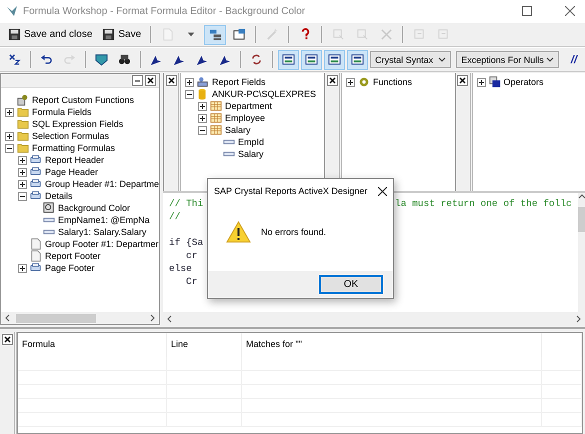  What do you see at coordinates (83, 100) in the screenshot?
I see `tree-item: Report Custom Functions` at bounding box center [83, 100].